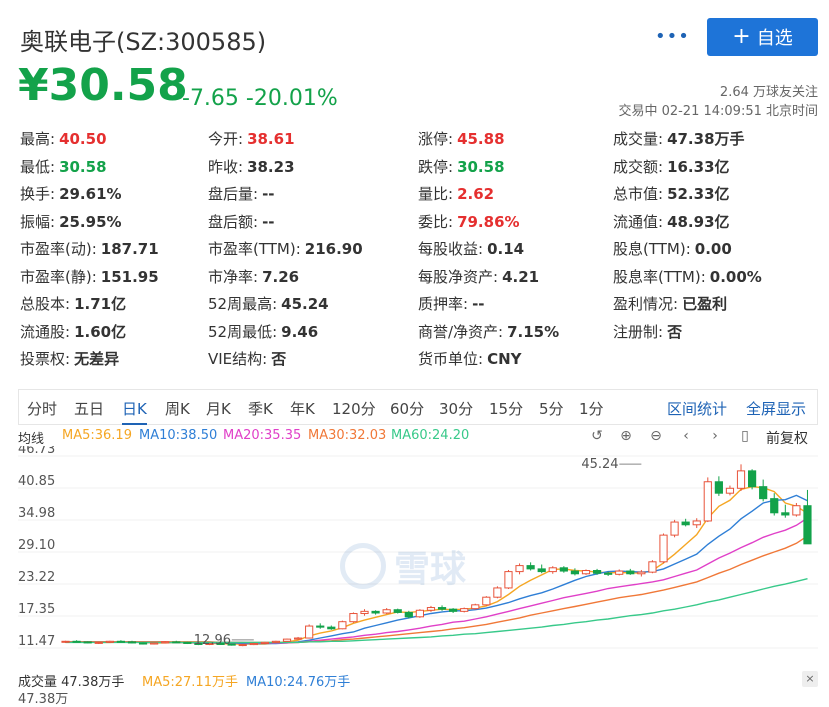  Describe the element at coordinates (686, 437) in the screenshot. I see `scroll-left-icon: ‹` at that location.